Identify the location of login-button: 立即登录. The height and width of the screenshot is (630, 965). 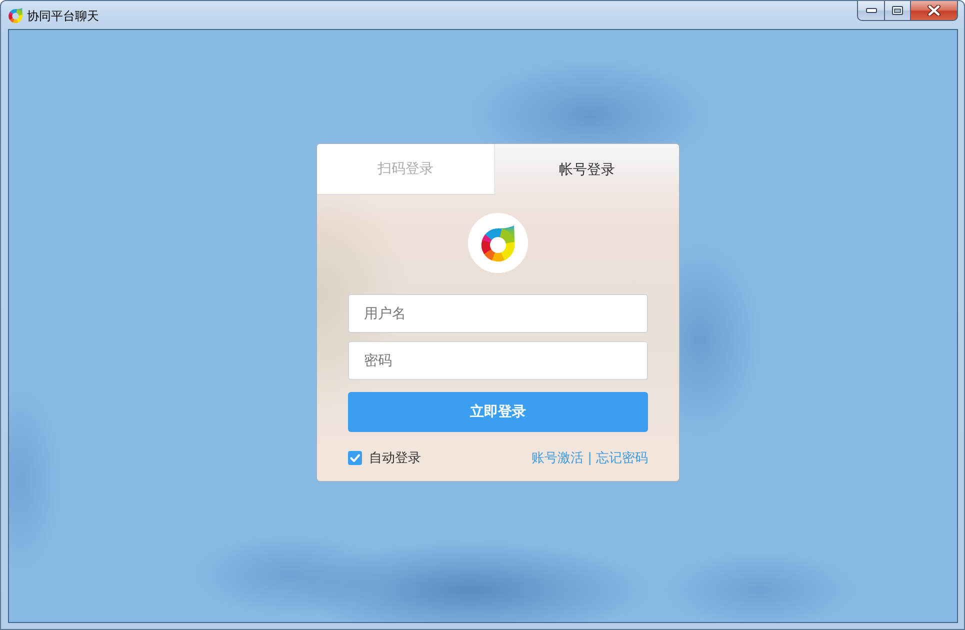
(498, 412).